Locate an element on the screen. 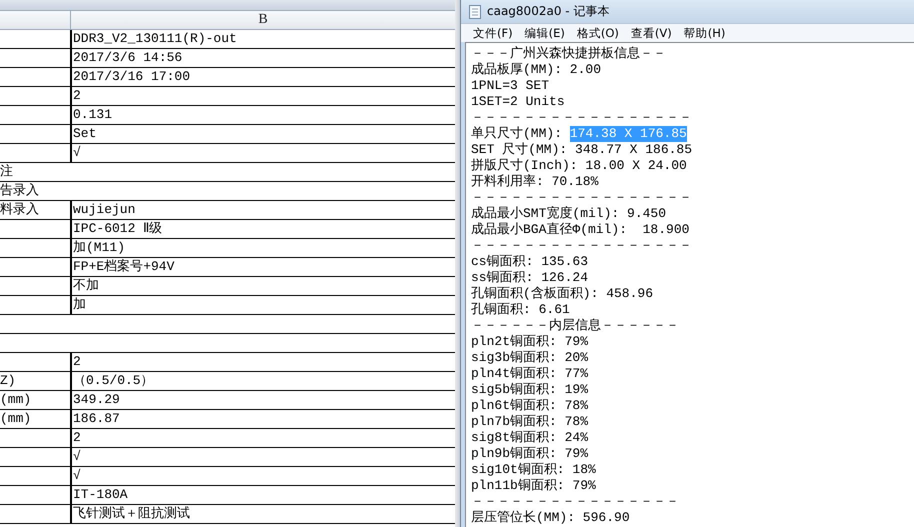 This screenshot has width=914, height=527. text-line: －－－－－－－－－－－－－－－－ is located at coordinates (575, 502).